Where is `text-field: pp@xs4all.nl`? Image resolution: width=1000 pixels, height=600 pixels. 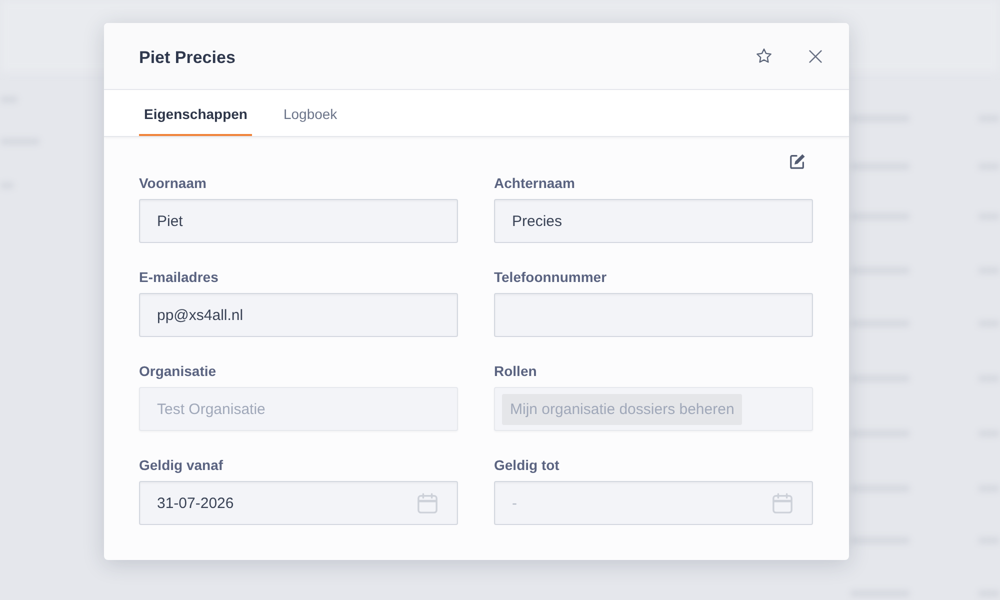 text-field: pp@xs4all.nl is located at coordinates (298, 315).